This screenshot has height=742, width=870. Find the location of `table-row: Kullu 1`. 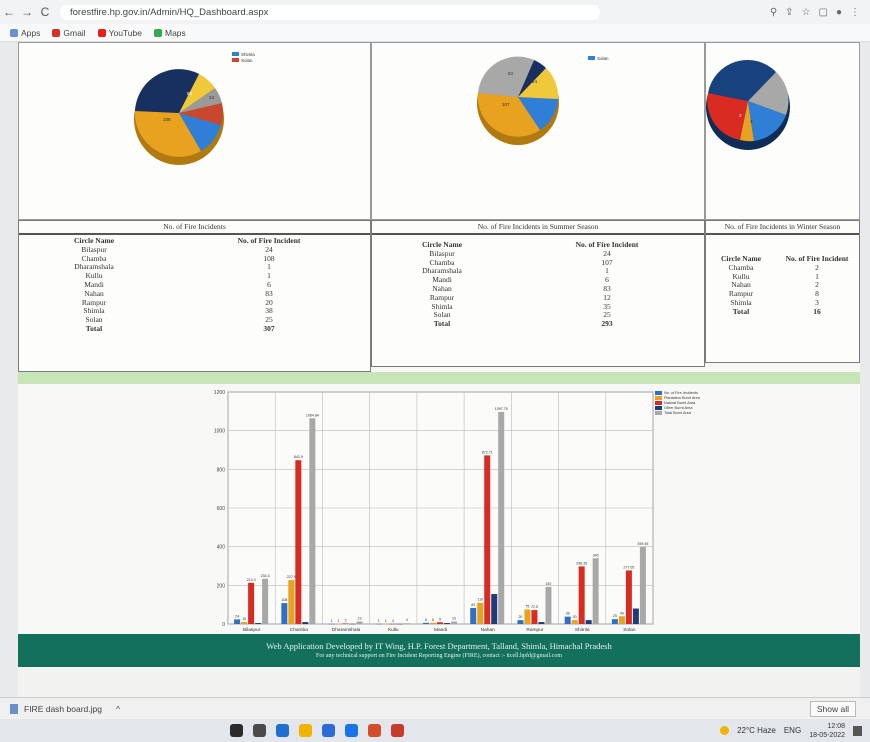

table-row: Kullu 1 is located at coordinates (782, 277).